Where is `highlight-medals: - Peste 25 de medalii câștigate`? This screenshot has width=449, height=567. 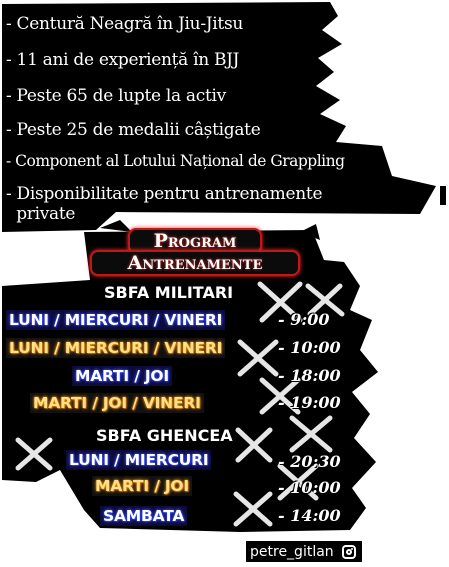 highlight-medals: - Peste 25 de medalii câștigate is located at coordinates (133, 130).